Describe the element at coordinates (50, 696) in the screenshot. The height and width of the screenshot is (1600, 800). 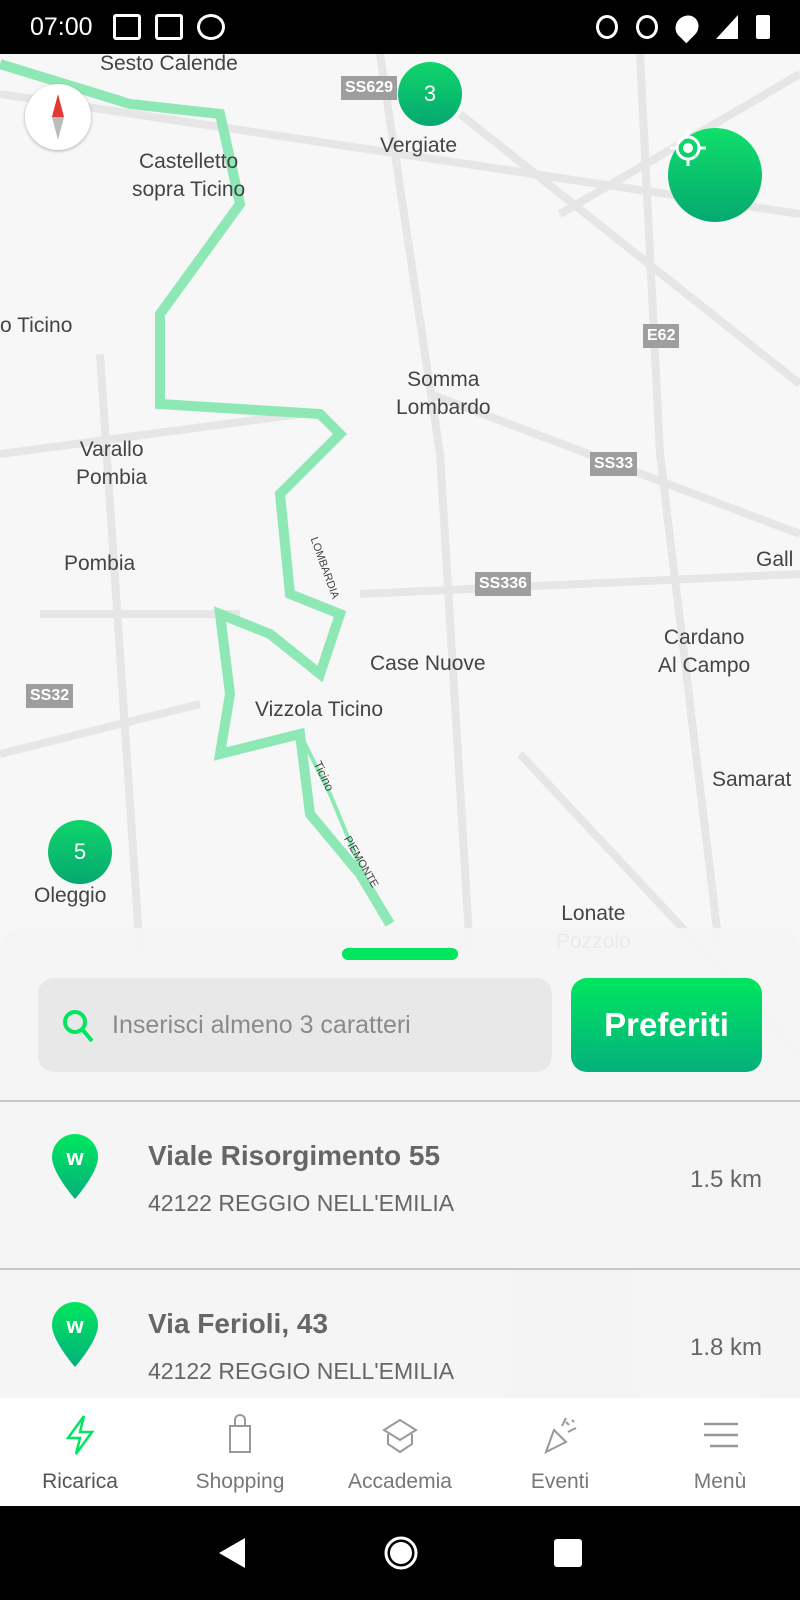
I see `road-shield: SS32` at that location.